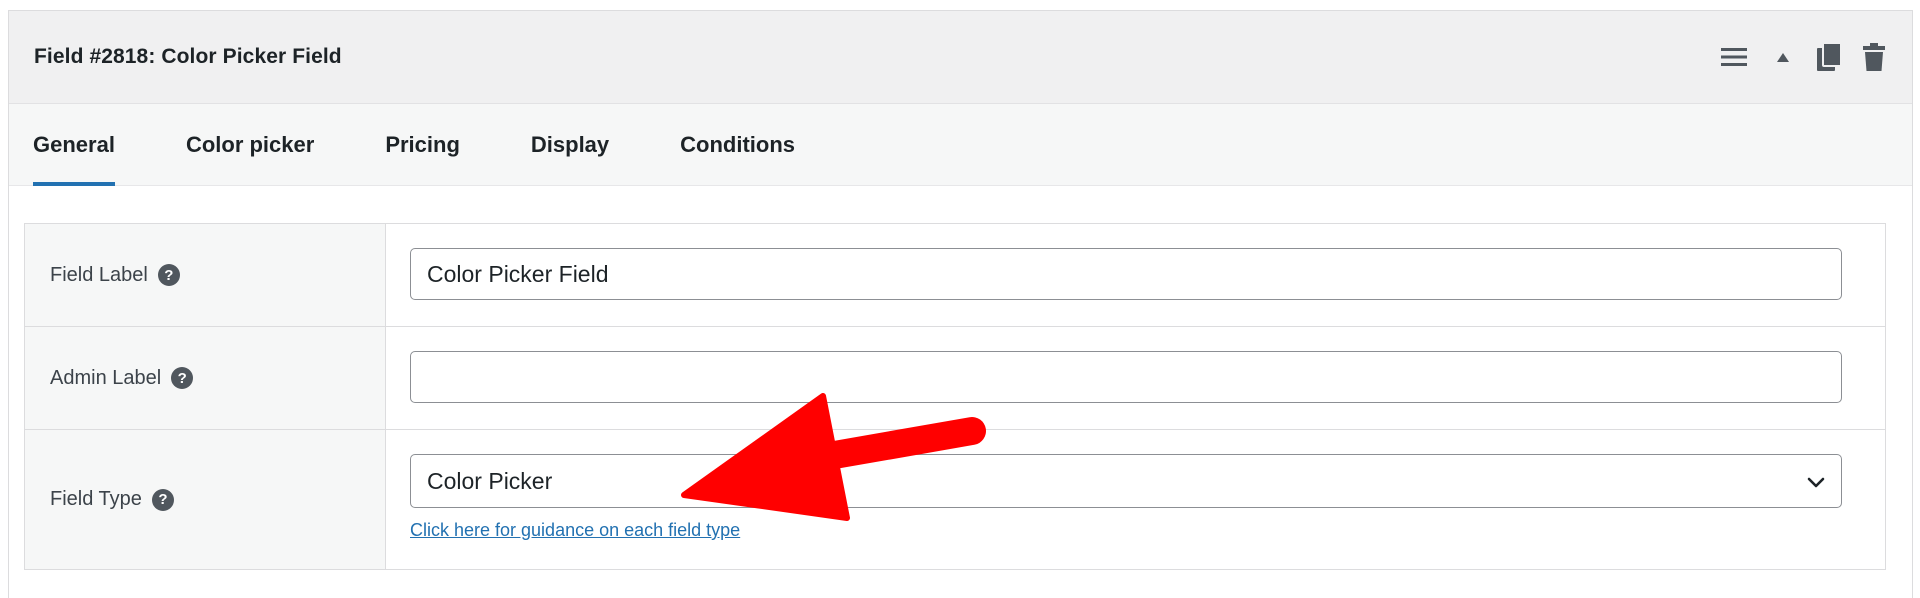 This screenshot has width=1920, height=598. Describe the element at coordinates (205, 378) in the screenshot. I see `admin-label-cell: Admin Label ?` at that location.